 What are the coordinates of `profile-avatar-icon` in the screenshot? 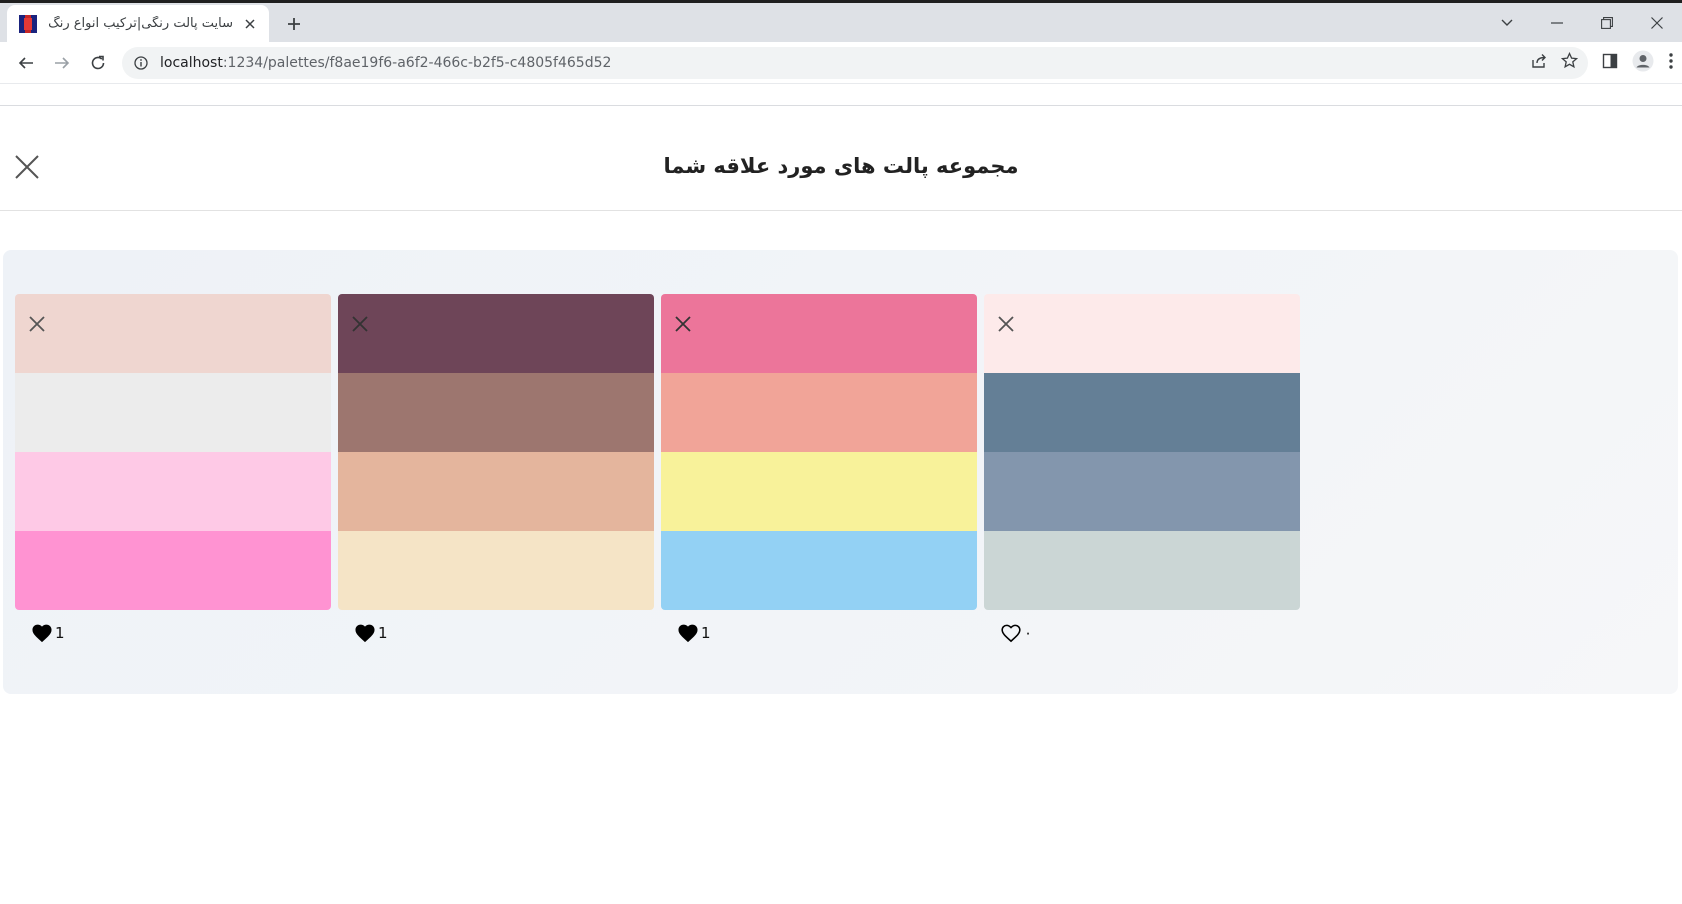 It's located at (1643, 63).